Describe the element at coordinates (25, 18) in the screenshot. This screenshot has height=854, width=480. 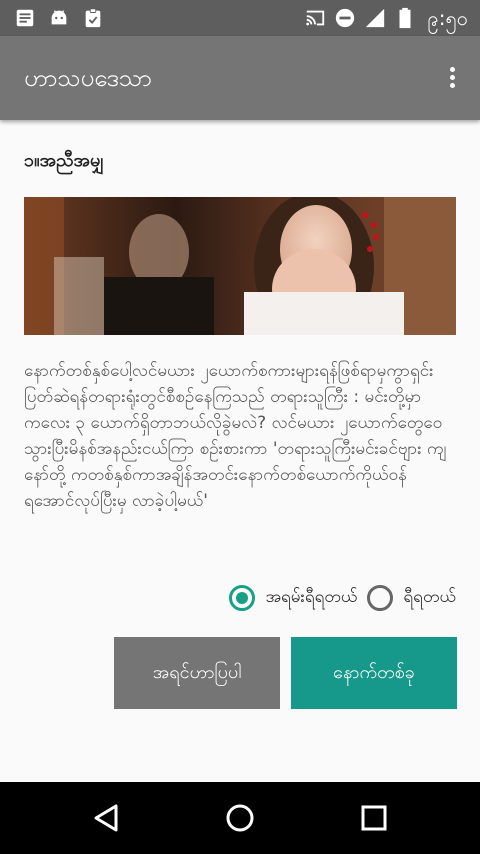
I see `notes-icon` at that location.